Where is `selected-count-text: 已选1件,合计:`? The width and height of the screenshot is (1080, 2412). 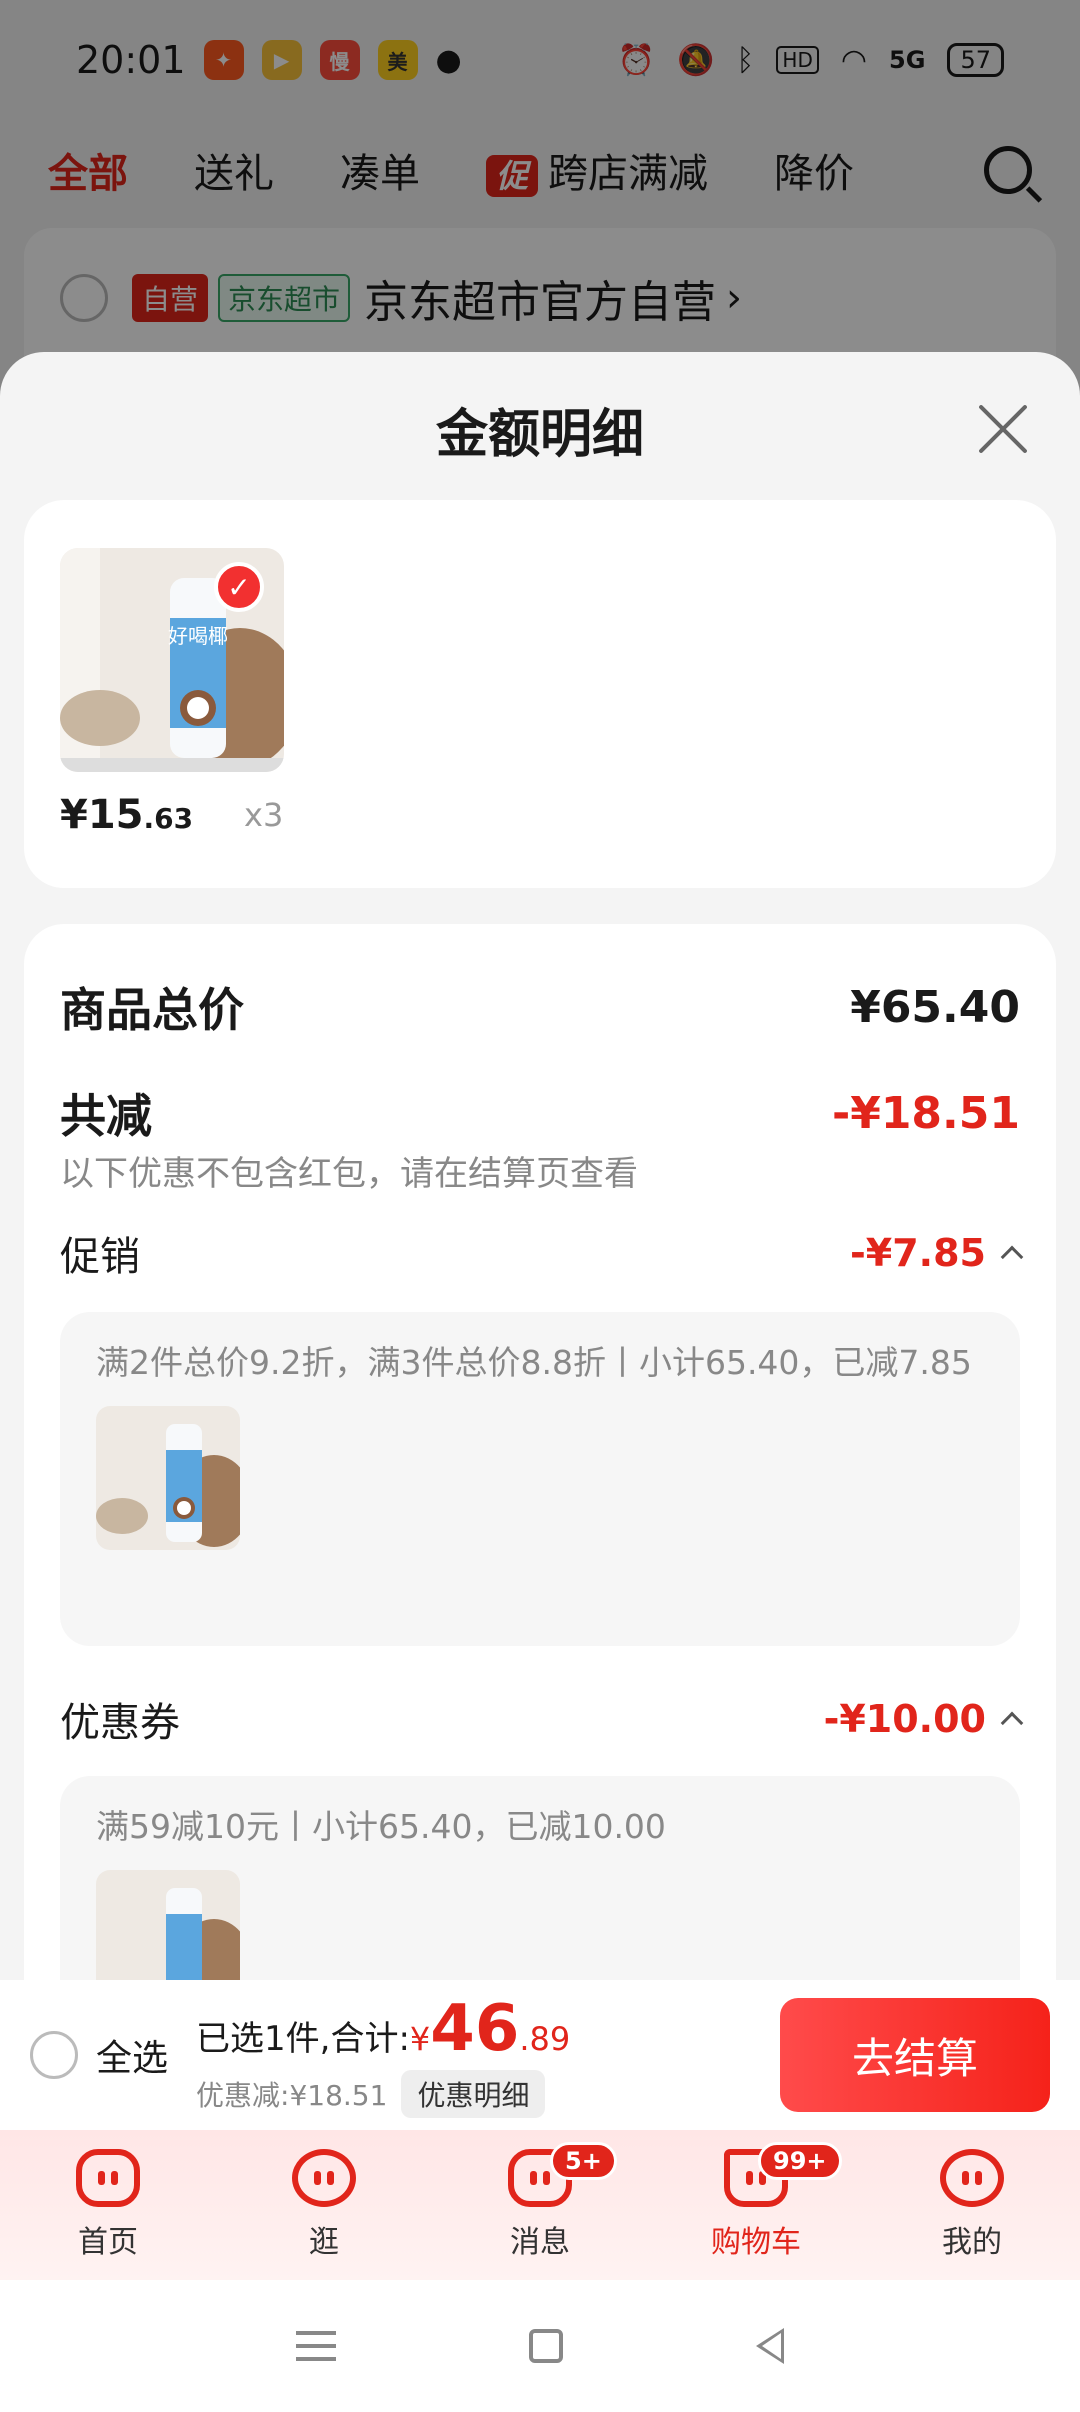
selected-count-text: 已选1件,合计: is located at coordinates (303, 2039).